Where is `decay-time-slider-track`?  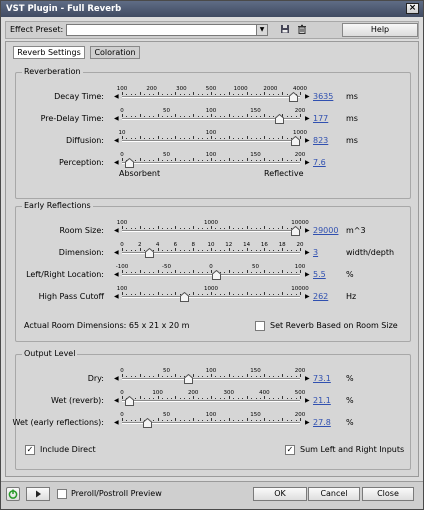 decay-time-slider-track is located at coordinates (211, 97).